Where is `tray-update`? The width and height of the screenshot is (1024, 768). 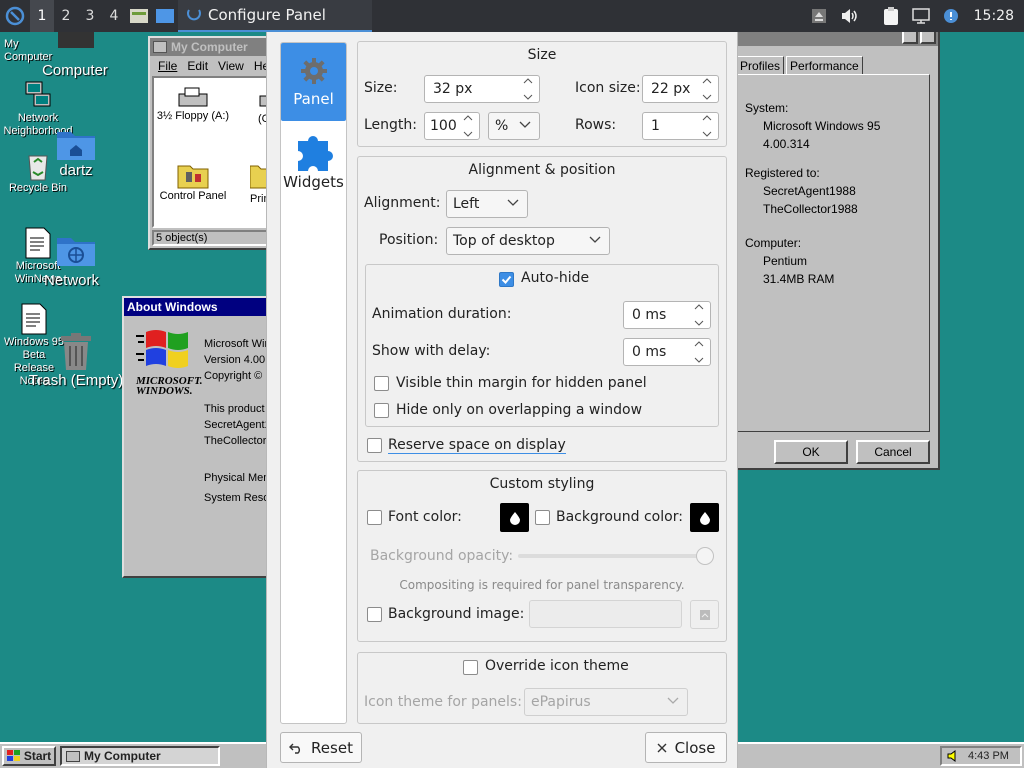 tray-update is located at coordinates (951, 16).